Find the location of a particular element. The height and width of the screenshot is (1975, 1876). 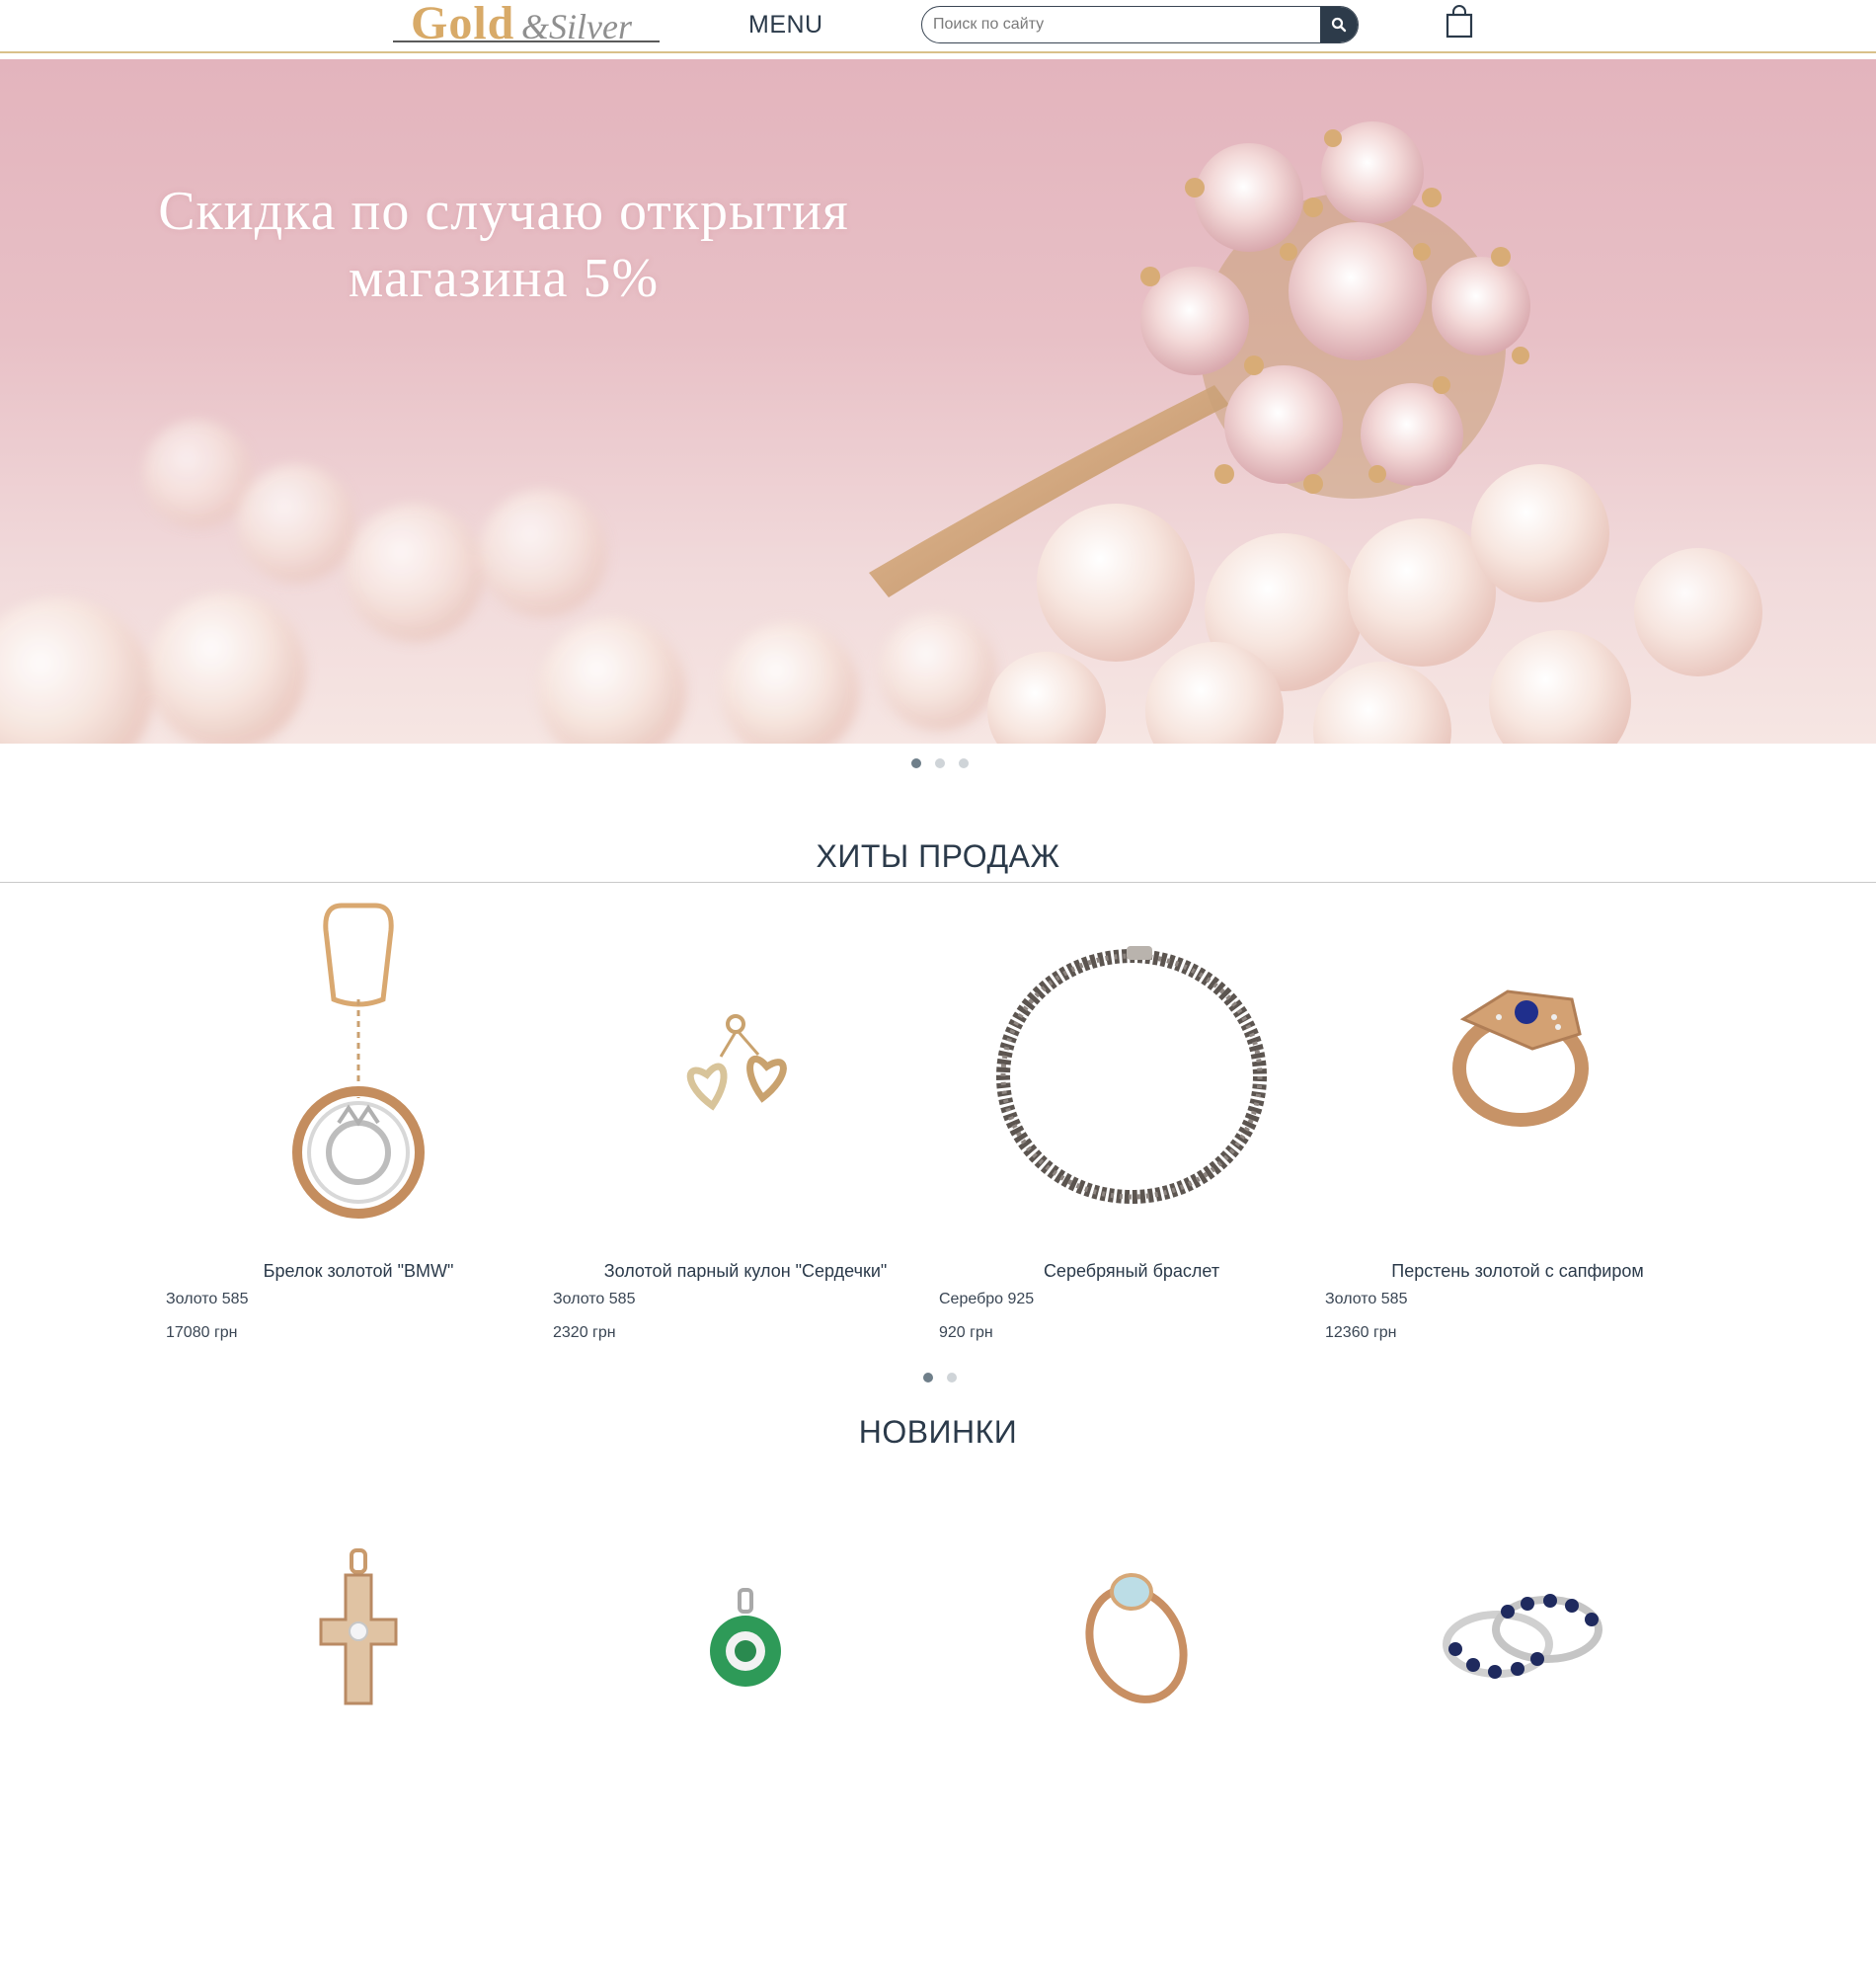

new-arrivals-title: НОВИНКИ is located at coordinates (938, 1432).